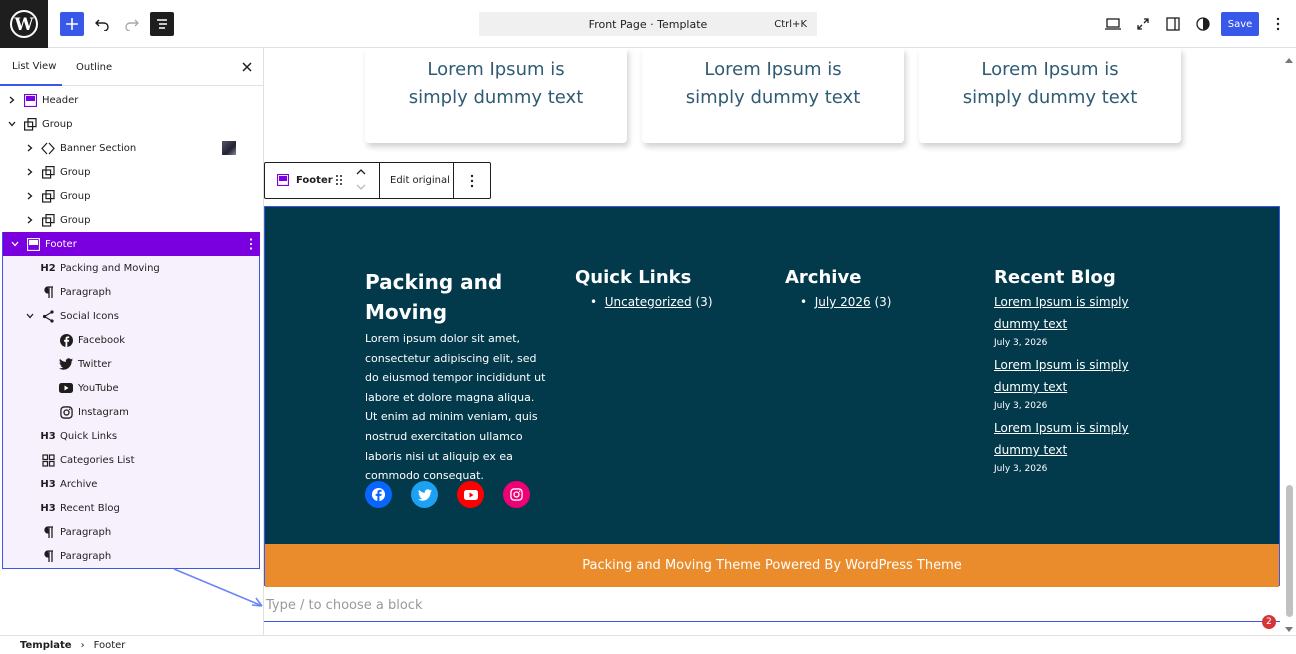 The height and width of the screenshot is (654, 1296). Describe the element at coordinates (132, 24) in the screenshot. I see `redo-icon` at that location.